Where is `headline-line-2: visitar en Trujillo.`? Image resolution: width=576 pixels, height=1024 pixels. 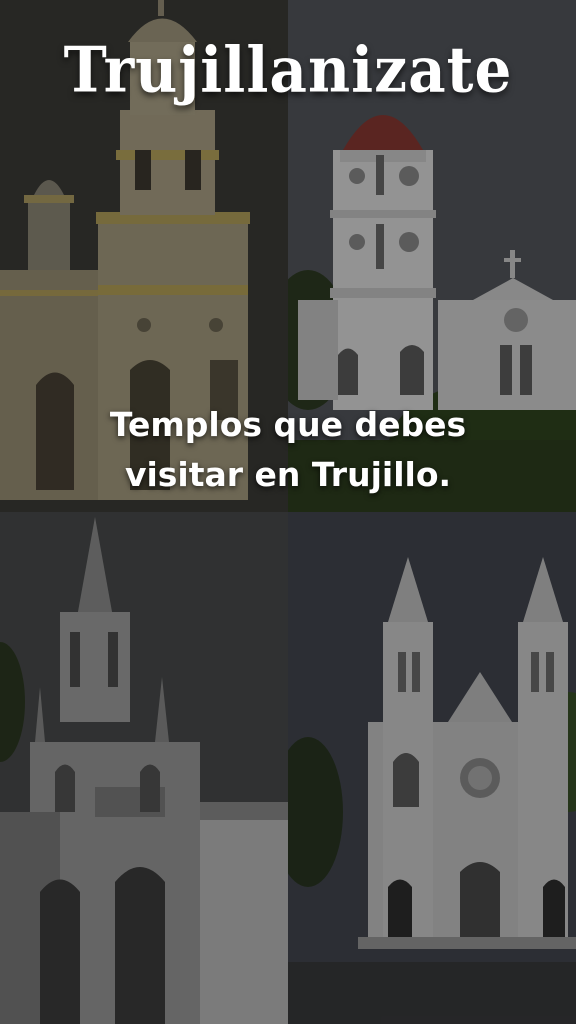
headline-line-2: visitar en Trujillo. is located at coordinates (288, 474).